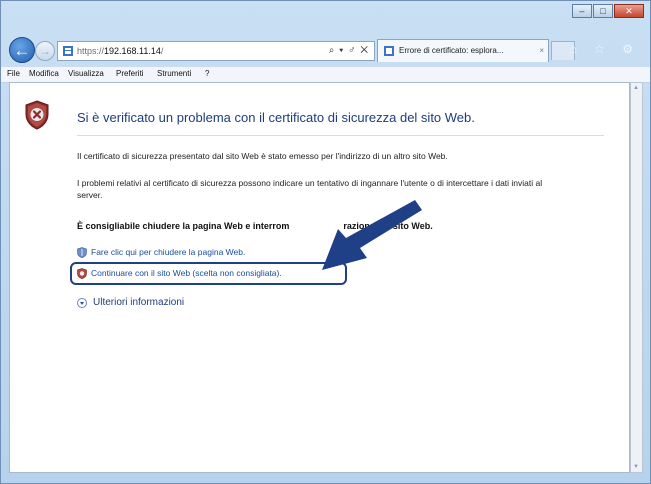 This screenshot has width=651, height=484. Describe the element at coordinates (207, 74) in the screenshot. I see `menu-help: ?` at that location.